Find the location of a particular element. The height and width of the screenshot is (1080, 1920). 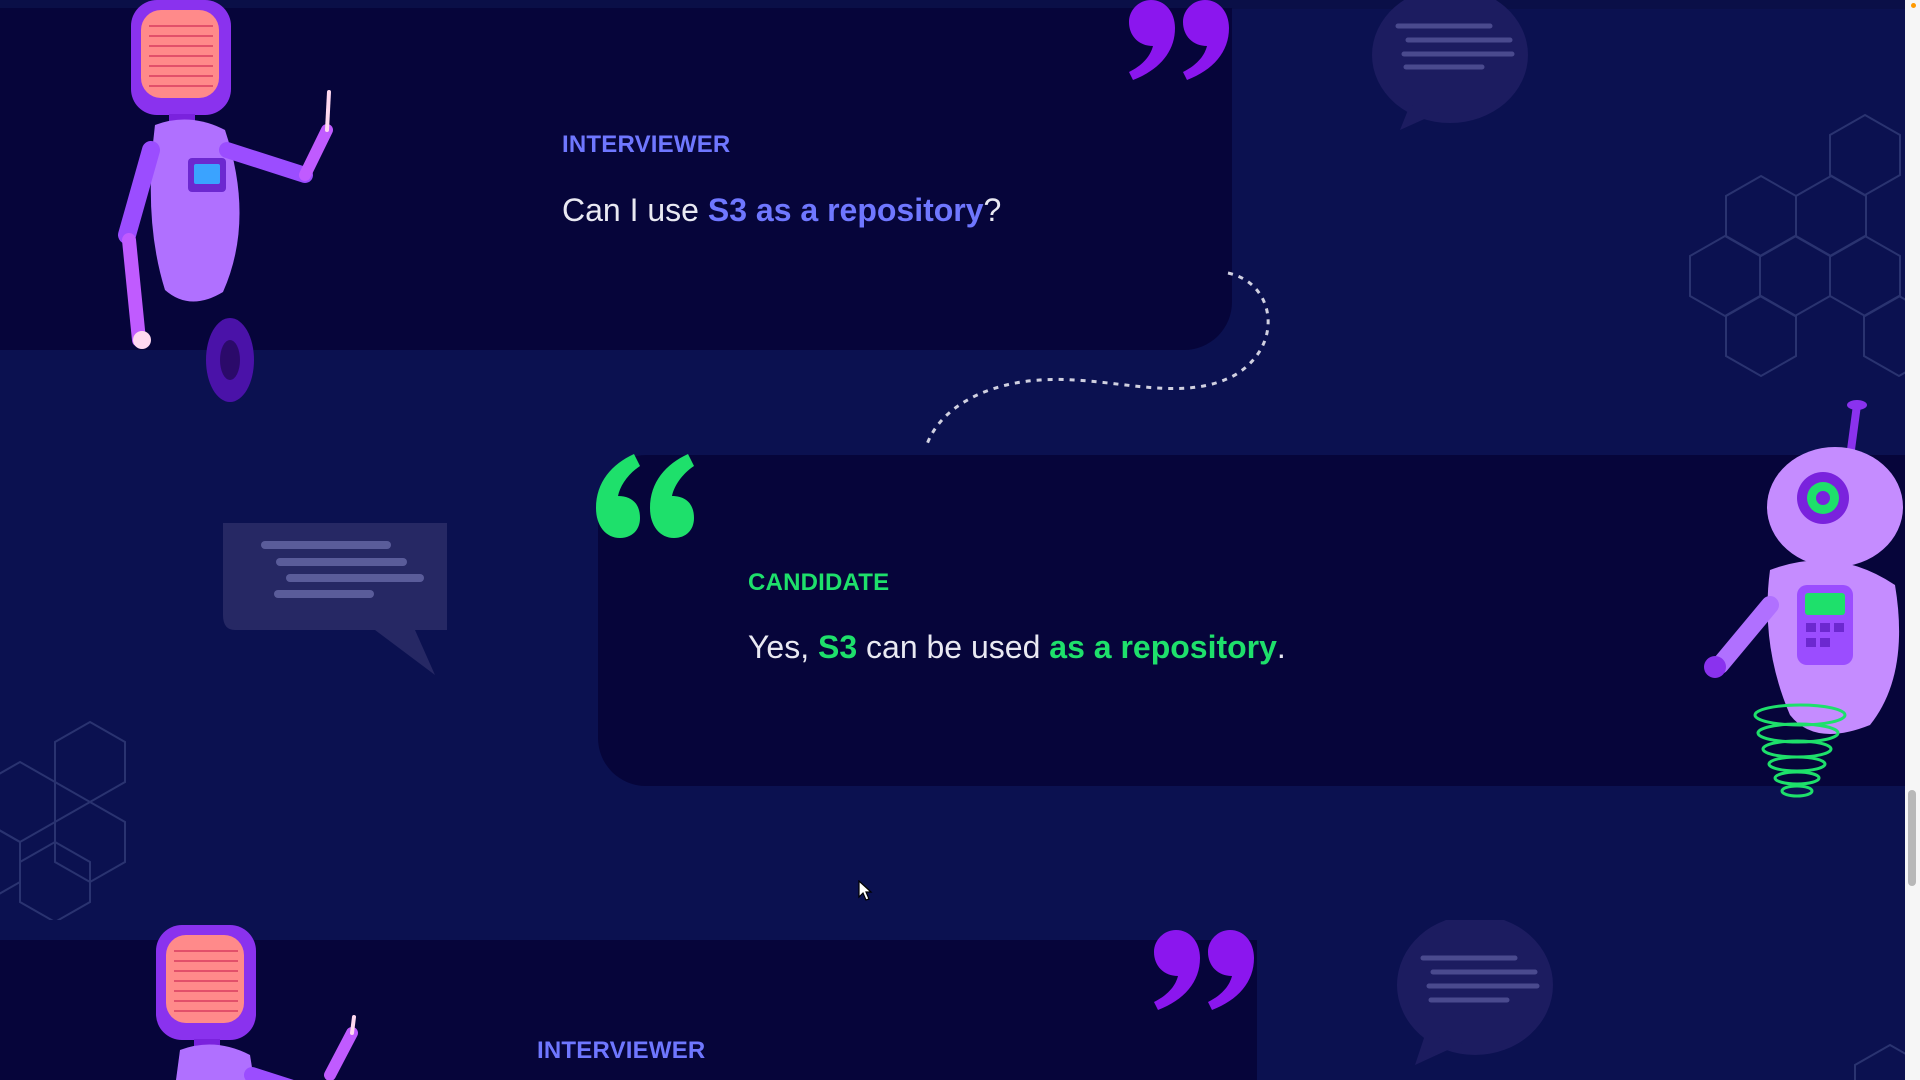

vertical-scrollbar is located at coordinates (1912, 540).